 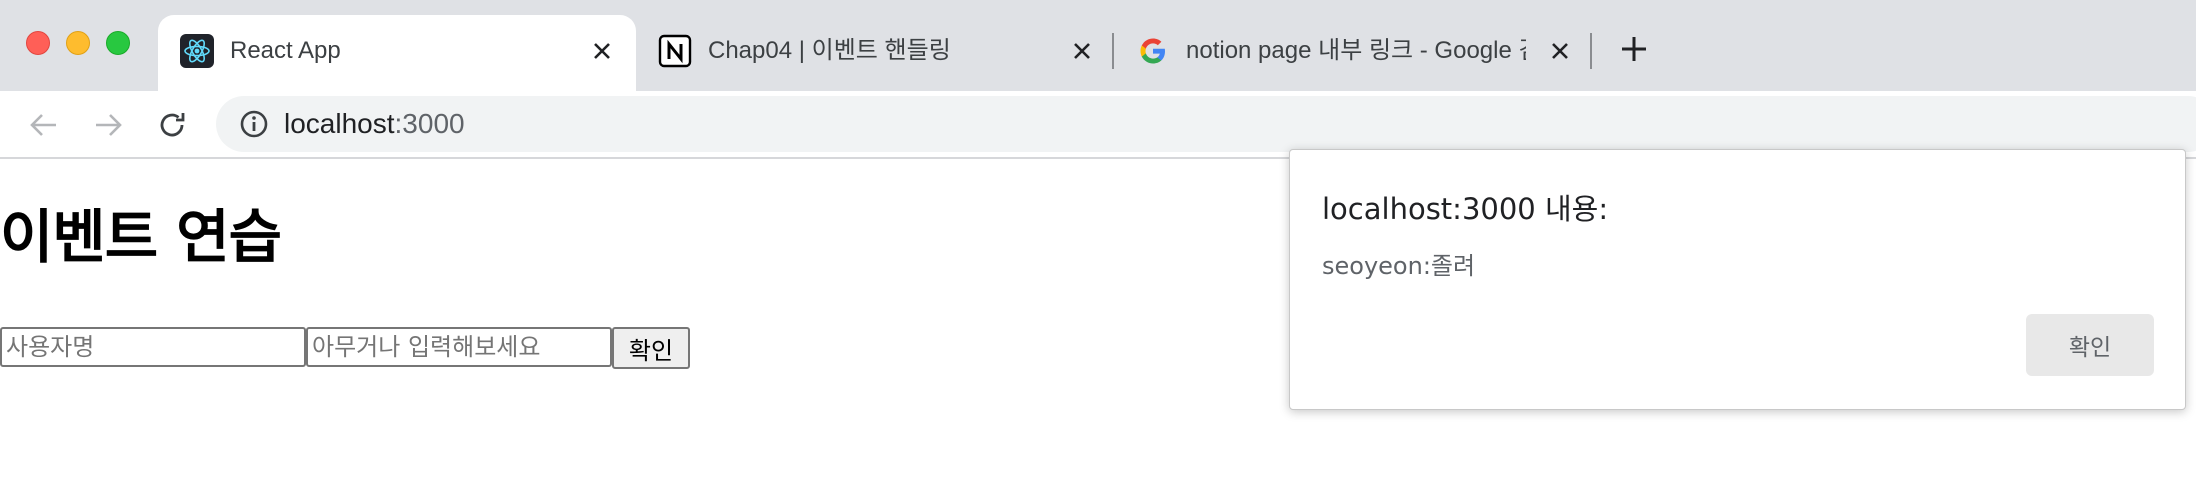 I want to click on react-icon, so click(x=197, y=51).